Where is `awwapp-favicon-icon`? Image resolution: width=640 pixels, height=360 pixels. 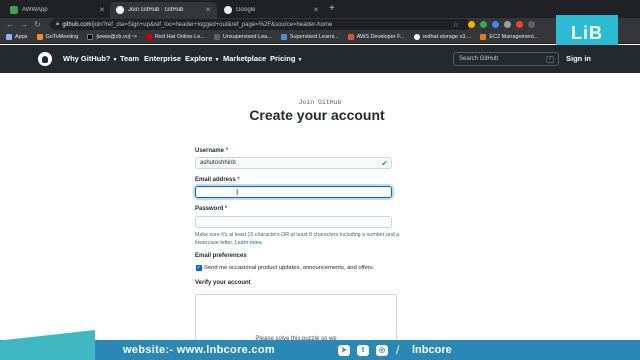 awwapp-favicon-icon is located at coordinates (14, 10).